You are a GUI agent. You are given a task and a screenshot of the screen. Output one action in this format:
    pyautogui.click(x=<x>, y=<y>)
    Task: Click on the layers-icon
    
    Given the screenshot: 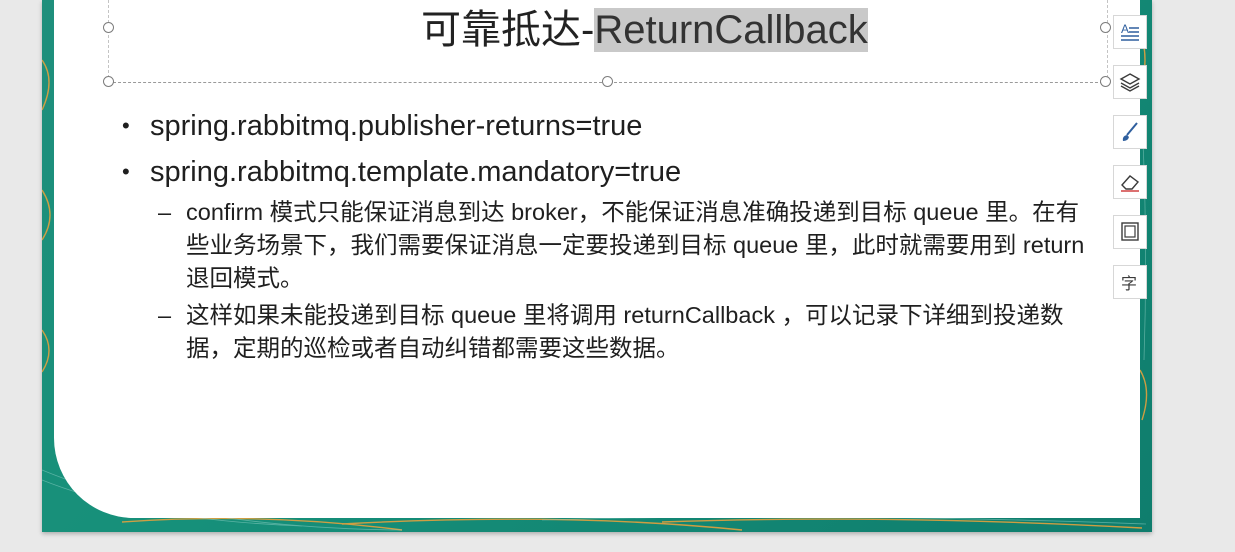 What is the action you would take?
    pyautogui.click(x=1130, y=82)
    